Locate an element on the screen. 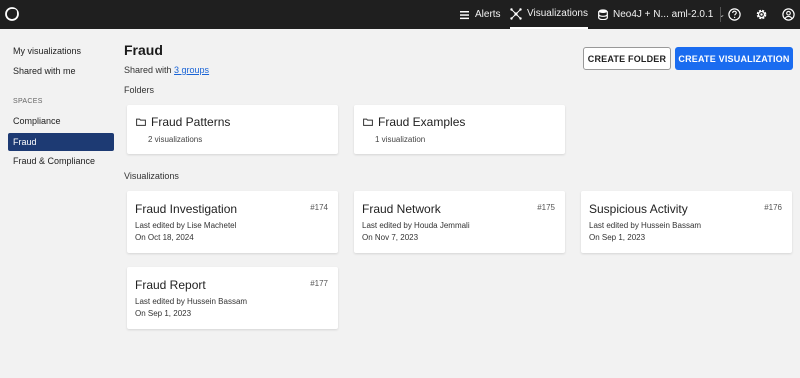 The image size is (800, 378). alerts-tab-label: Alerts is located at coordinates (488, 14).